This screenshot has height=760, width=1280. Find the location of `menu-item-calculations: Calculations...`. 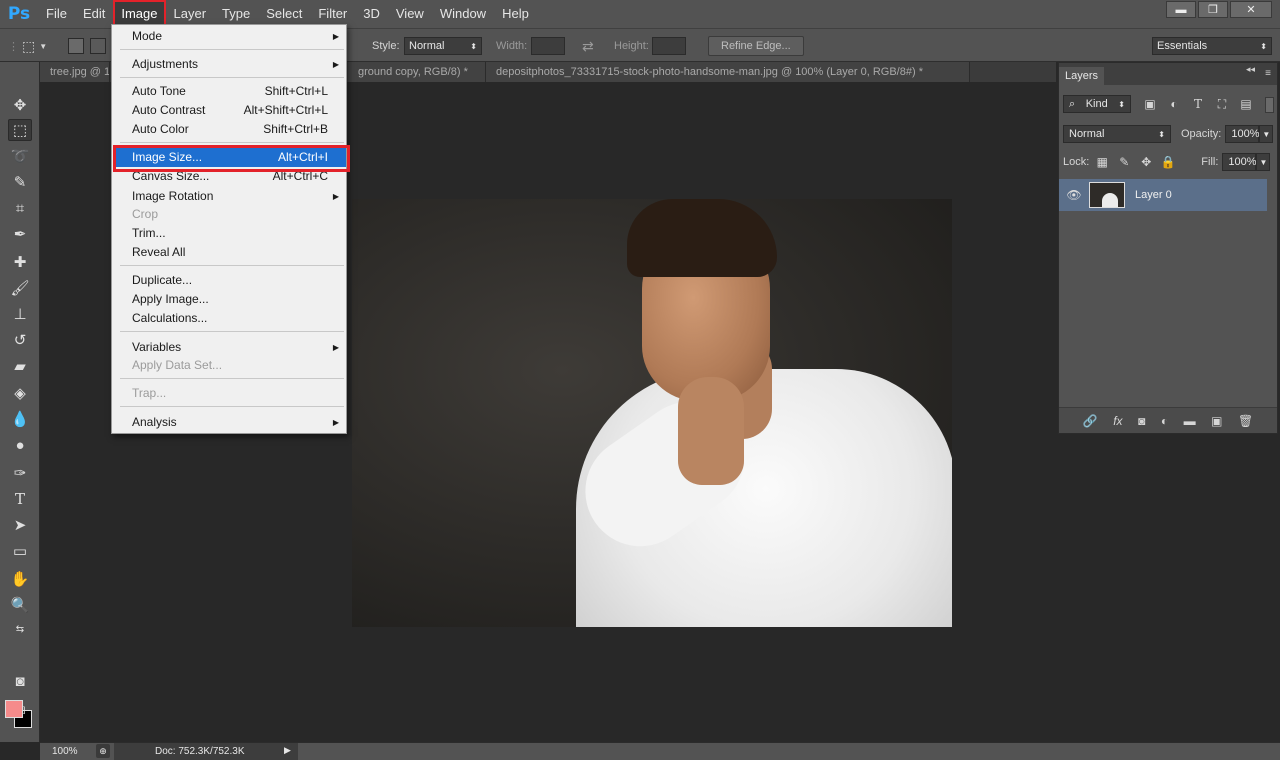

menu-item-calculations: Calculations... is located at coordinates (229, 318).